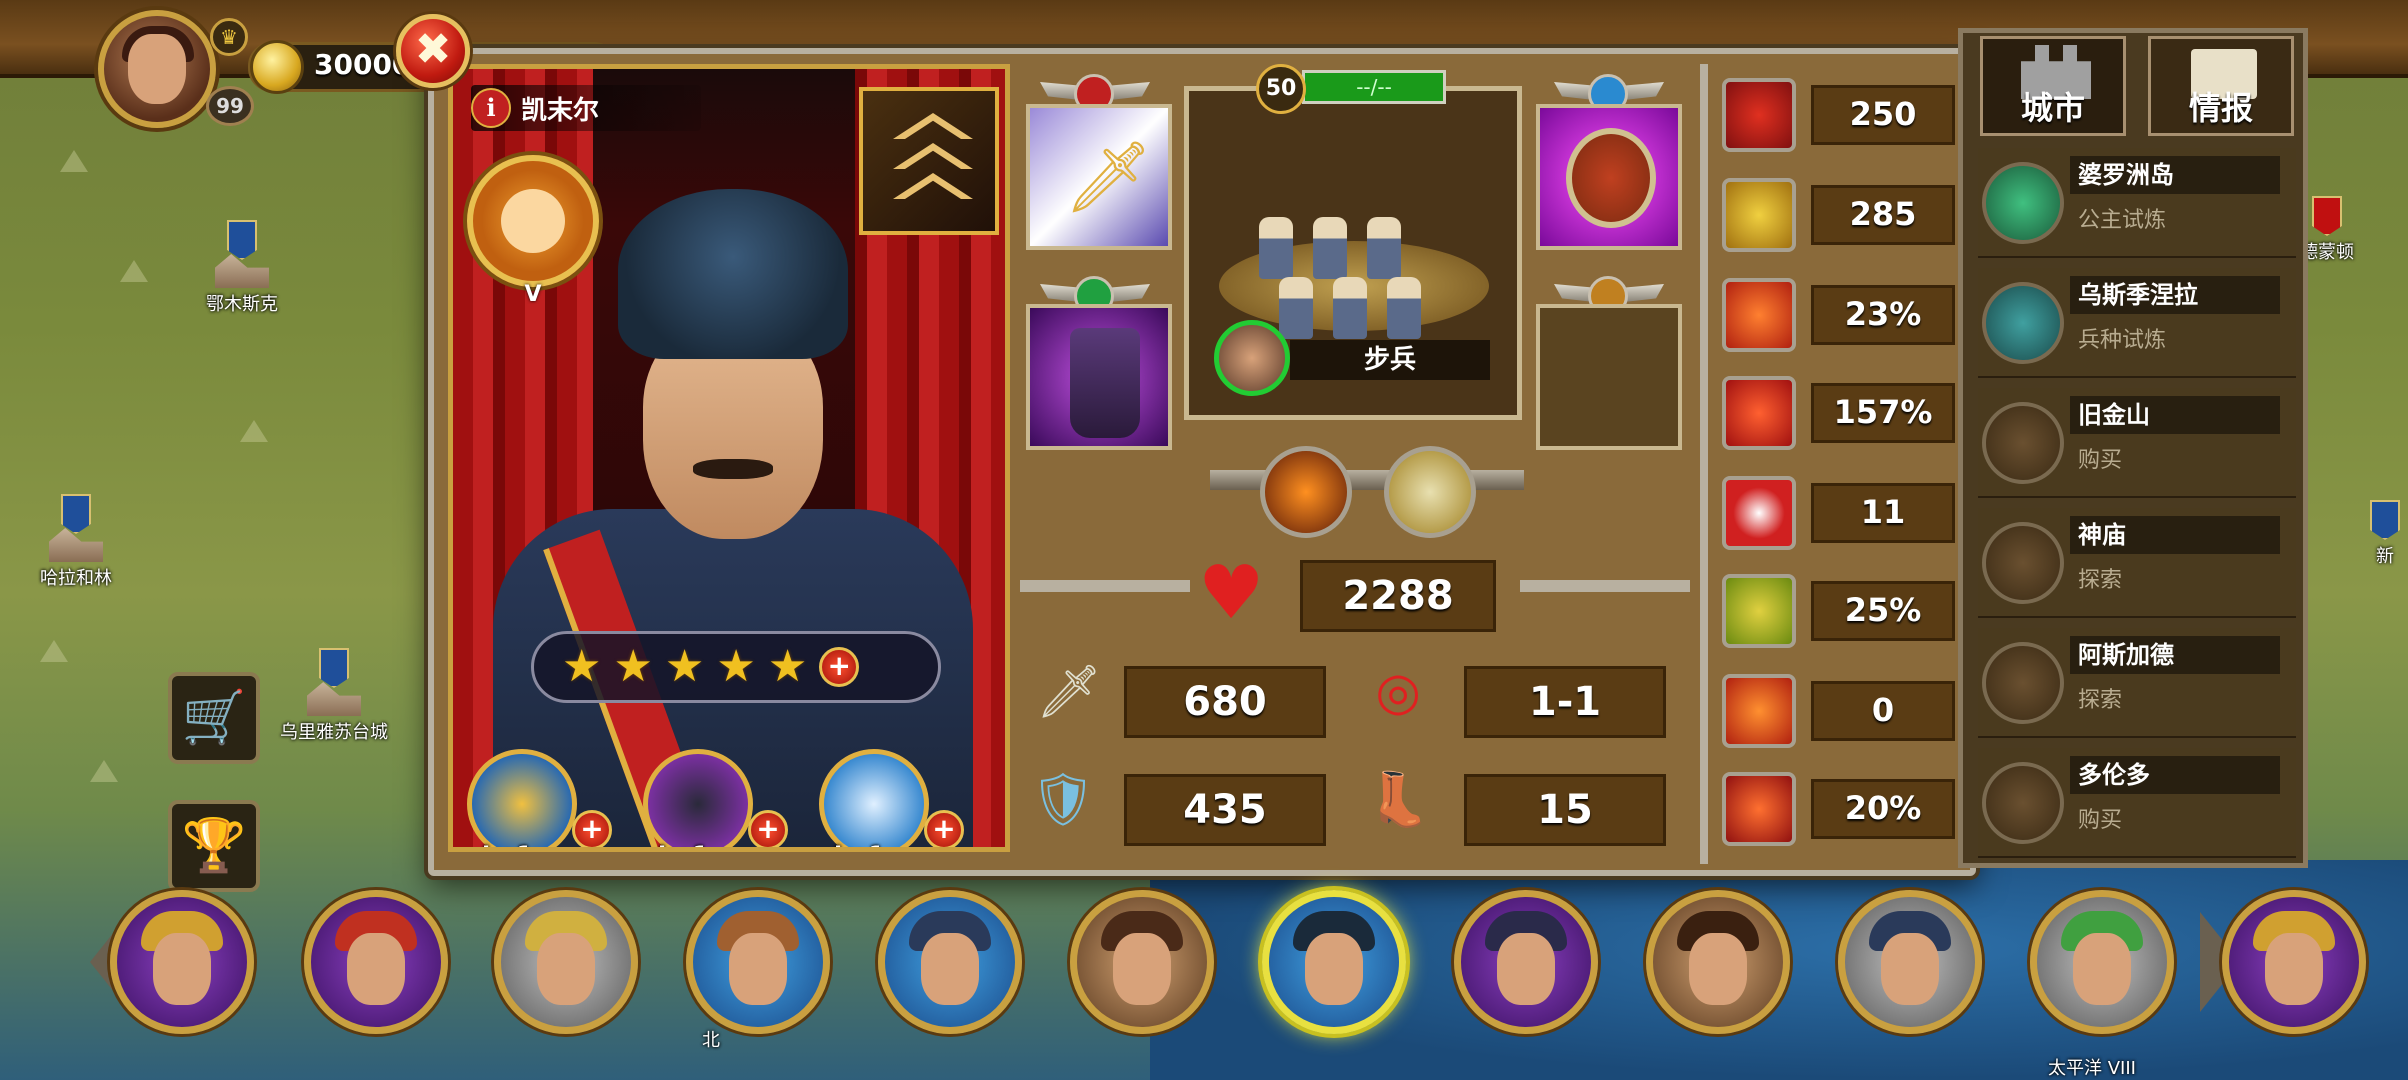 The height and width of the screenshot is (1080, 2408). What do you see at coordinates (560, 110) in the screenshot?
I see `hero-name: 凯末尔` at bounding box center [560, 110].